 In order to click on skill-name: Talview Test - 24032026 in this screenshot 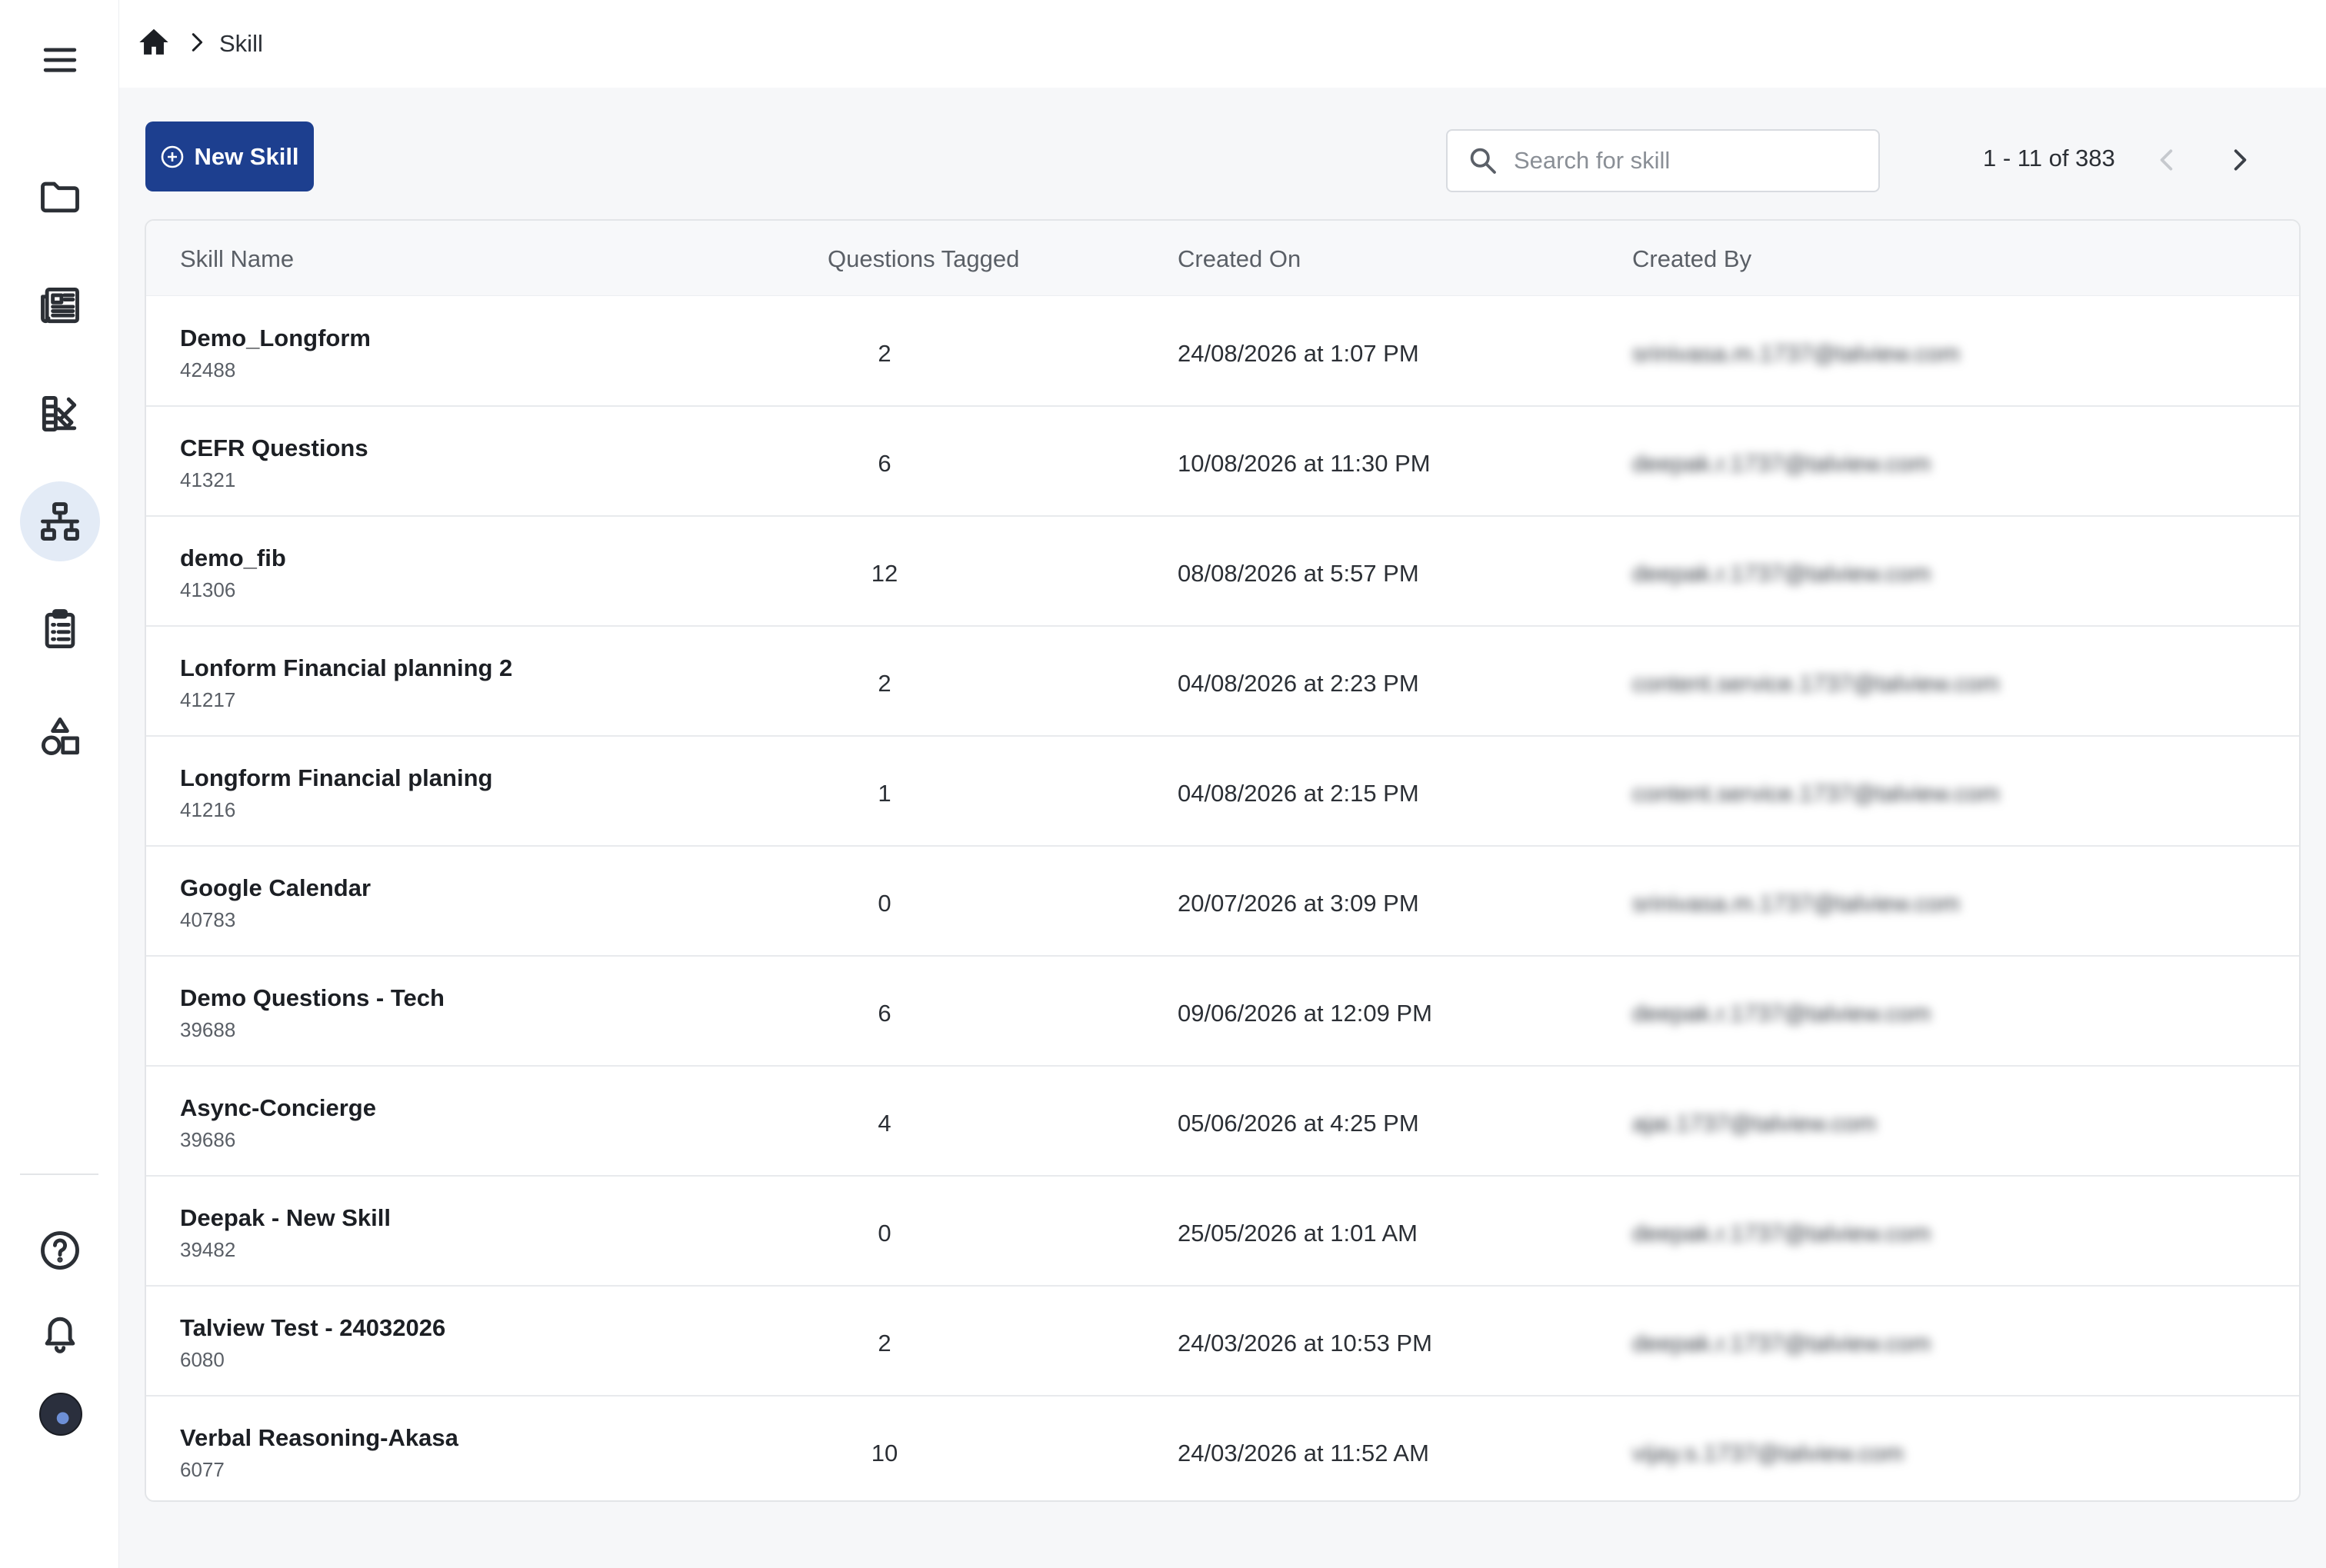, I will do `click(312, 1328)`.